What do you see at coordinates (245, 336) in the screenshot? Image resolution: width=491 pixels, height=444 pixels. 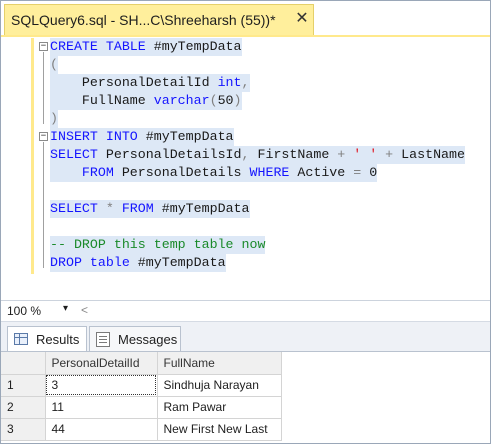 I see `results-tab-strip: Results Messages` at bounding box center [245, 336].